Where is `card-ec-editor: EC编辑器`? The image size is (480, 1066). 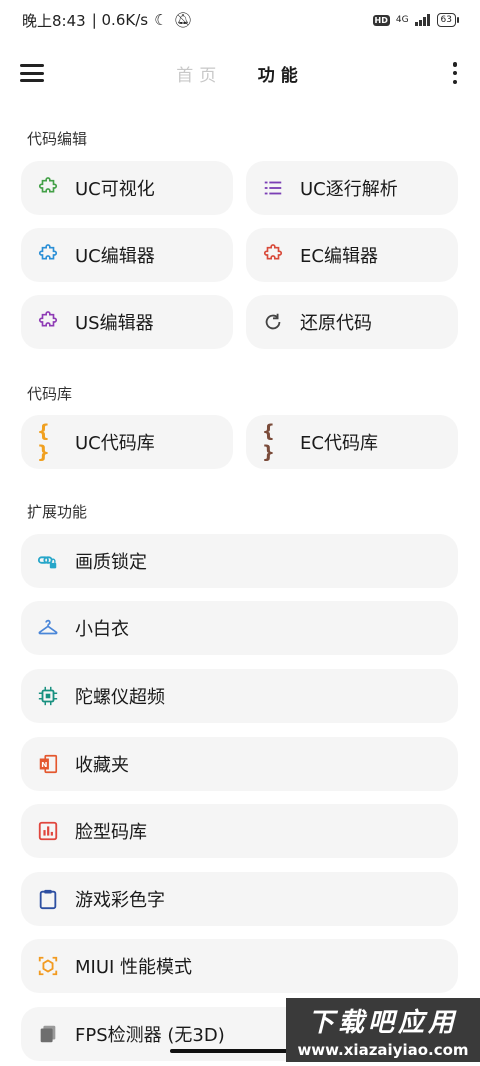 card-ec-editor: EC编辑器 is located at coordinates (352, 255).